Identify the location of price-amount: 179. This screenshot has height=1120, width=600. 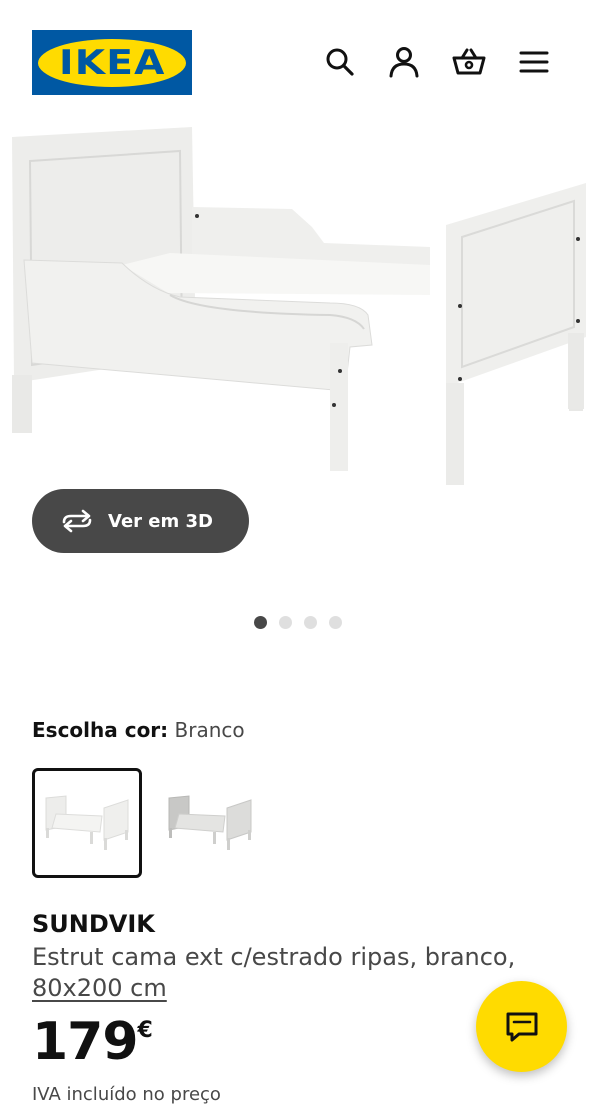
(85, 1042).